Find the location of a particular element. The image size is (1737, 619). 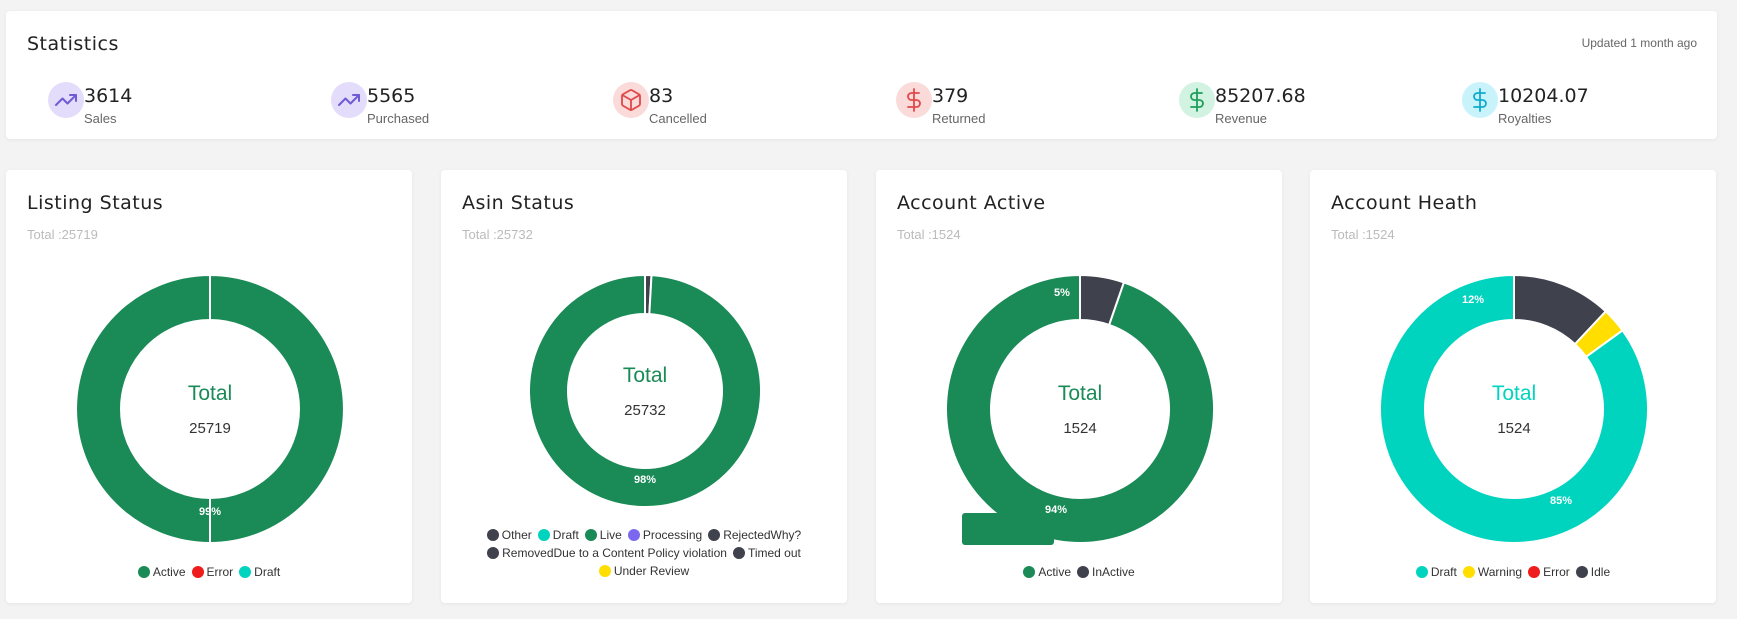

stat-label: Revenue is located at coordinates (1241, 118).